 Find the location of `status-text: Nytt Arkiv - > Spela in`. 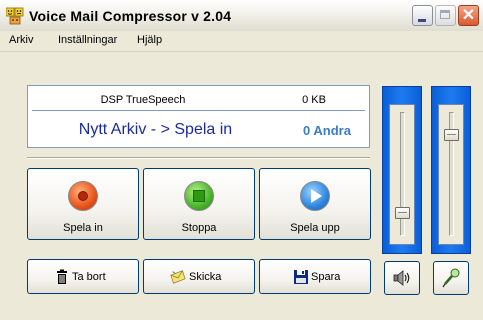

status-text: Nytt Arkiv - > Spela in is located at coordinates (155, 129).